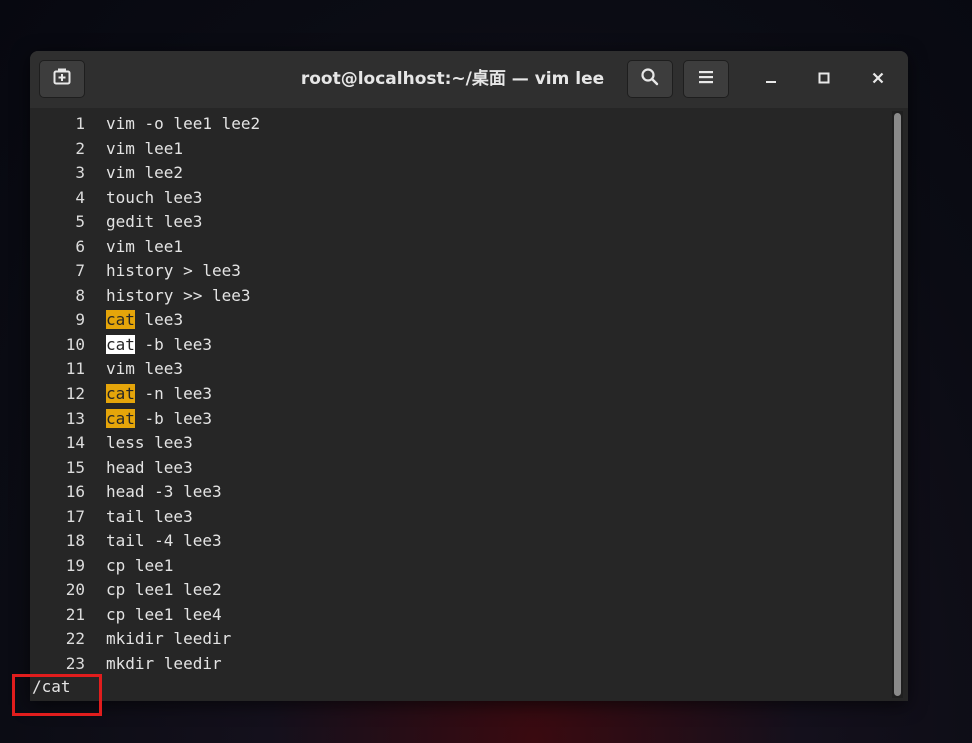 This screenshot has width=972, height=743. I want to click on editor-line: 1 vim -o lee1 lee2, so click(145, 124).